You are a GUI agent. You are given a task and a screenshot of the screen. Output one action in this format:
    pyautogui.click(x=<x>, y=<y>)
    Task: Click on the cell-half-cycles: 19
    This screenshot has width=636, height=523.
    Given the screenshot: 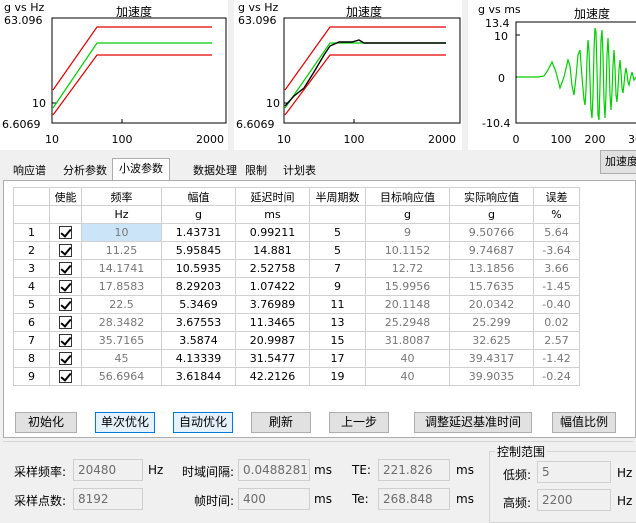 What is the action you would take?
    pyautogui.click(x=337, y=376)
    